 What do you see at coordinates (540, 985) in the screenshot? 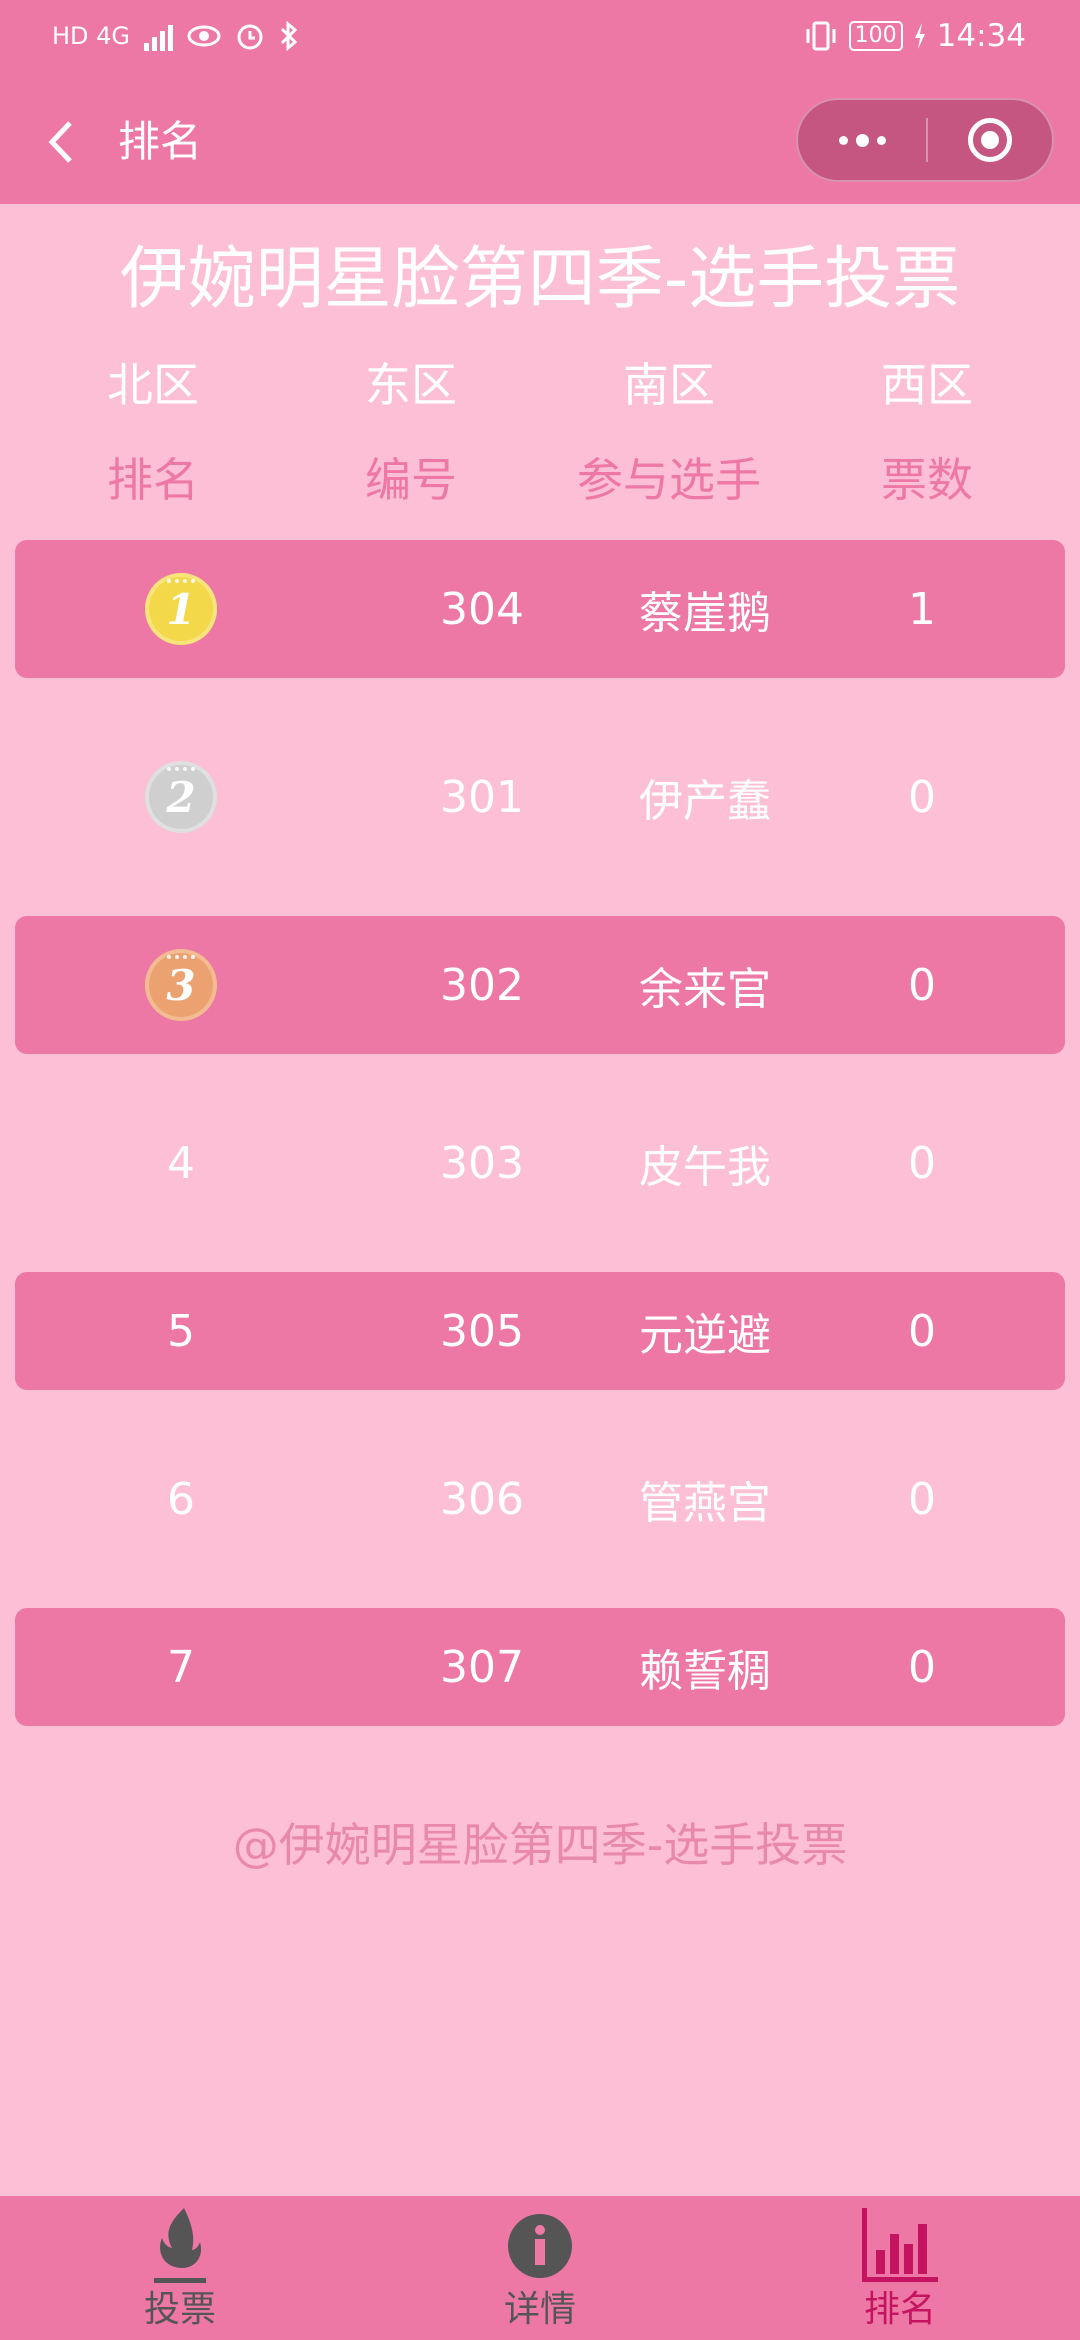
I see `table-row: 3 302 余来官 0` at bounding box center [540, 985].